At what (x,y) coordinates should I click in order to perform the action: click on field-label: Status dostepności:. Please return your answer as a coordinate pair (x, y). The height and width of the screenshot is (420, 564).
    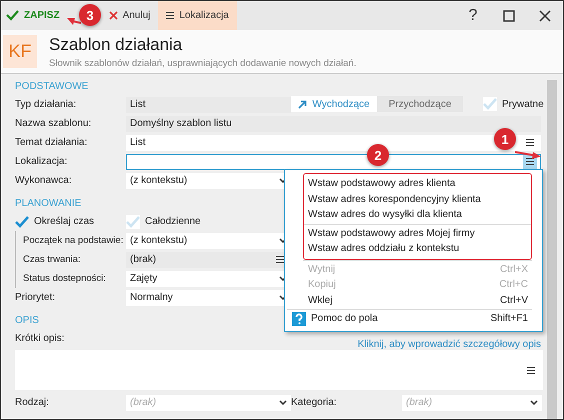
    Looking at the image, I should click on (64, 278).